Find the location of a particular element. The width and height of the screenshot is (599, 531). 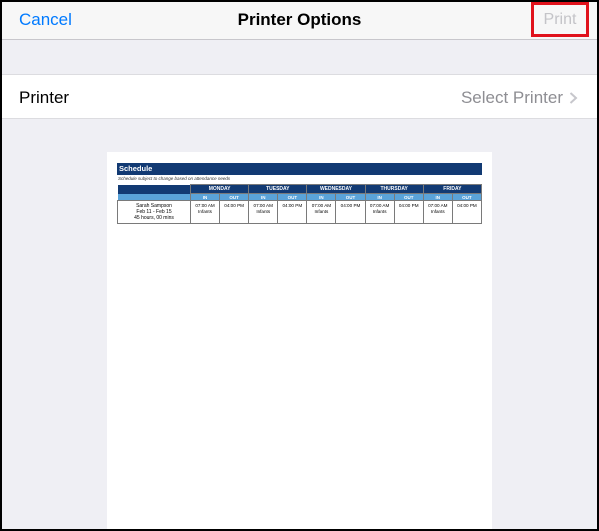

schedule-header: Schedule is located at coordinates (299, 169).